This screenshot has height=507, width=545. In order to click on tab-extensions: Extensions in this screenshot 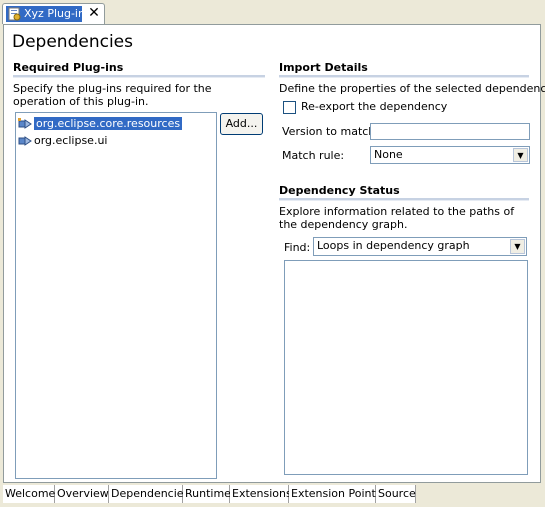, I will do `click(261, 494)`.